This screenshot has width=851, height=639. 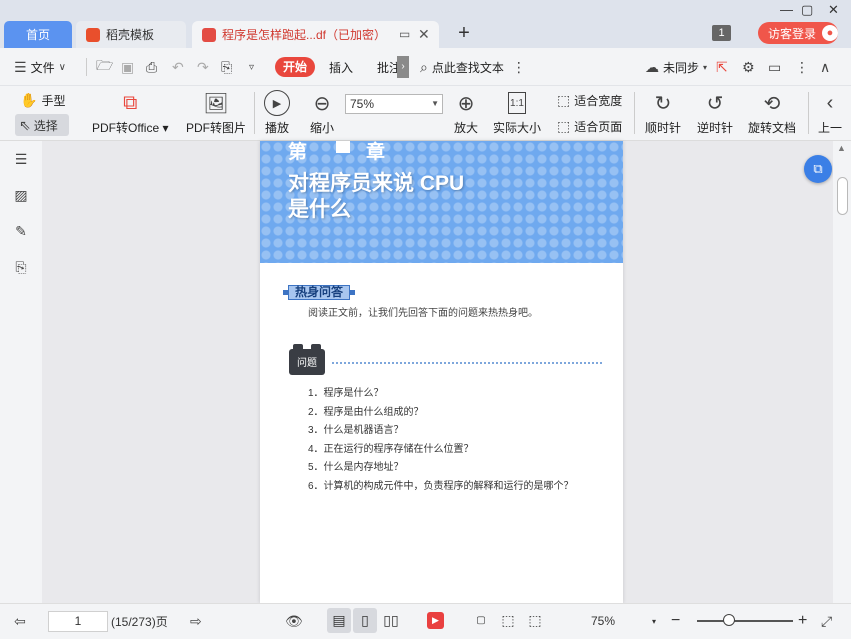 What do you see at coordinates (792, 33) in the screenshot?
I see `visitor-login-label: 访客登录` at bounding box center [792, 33].